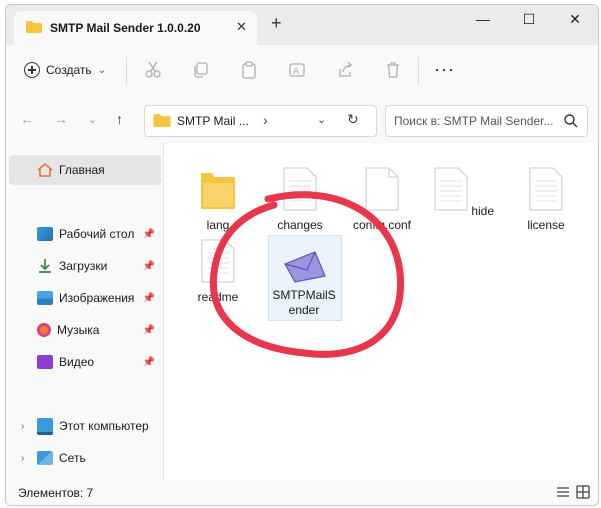 The height and width of the screenshot is (508, 601). I want to click on file-name: lang, so click(218, 225).